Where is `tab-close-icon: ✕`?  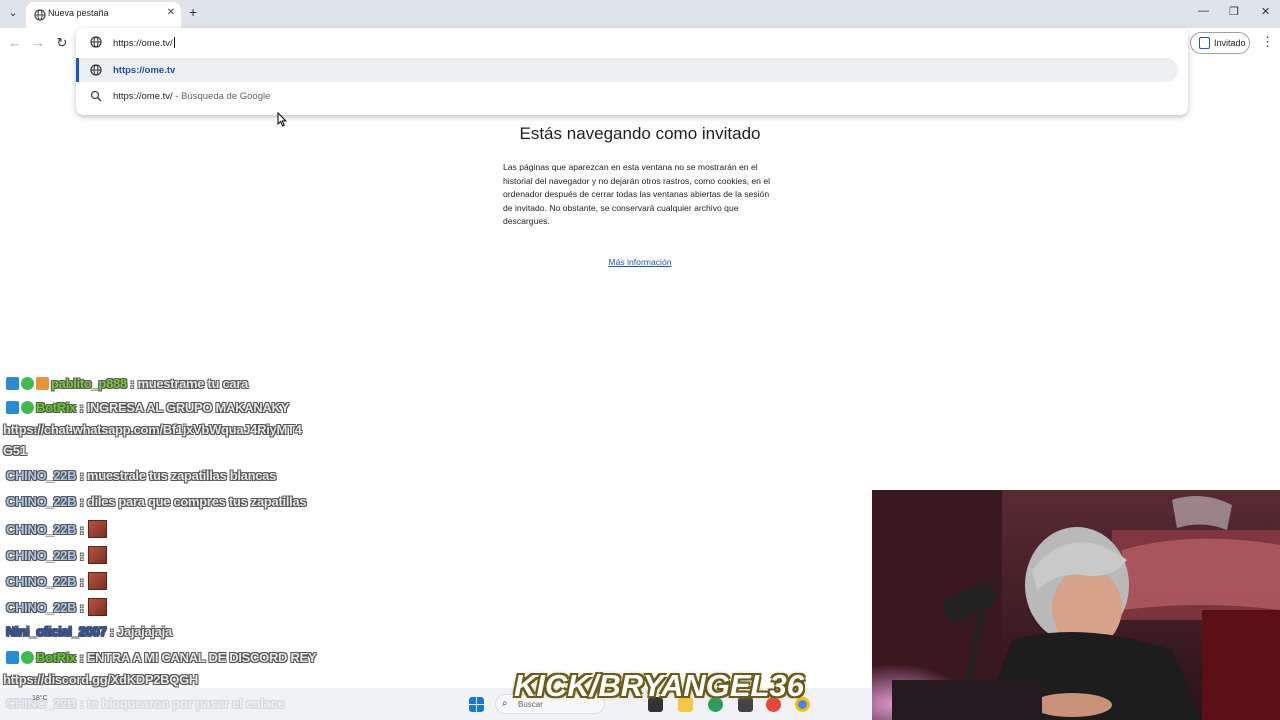
tab-close-icon: ✕ is located at coordinates (171, 12).